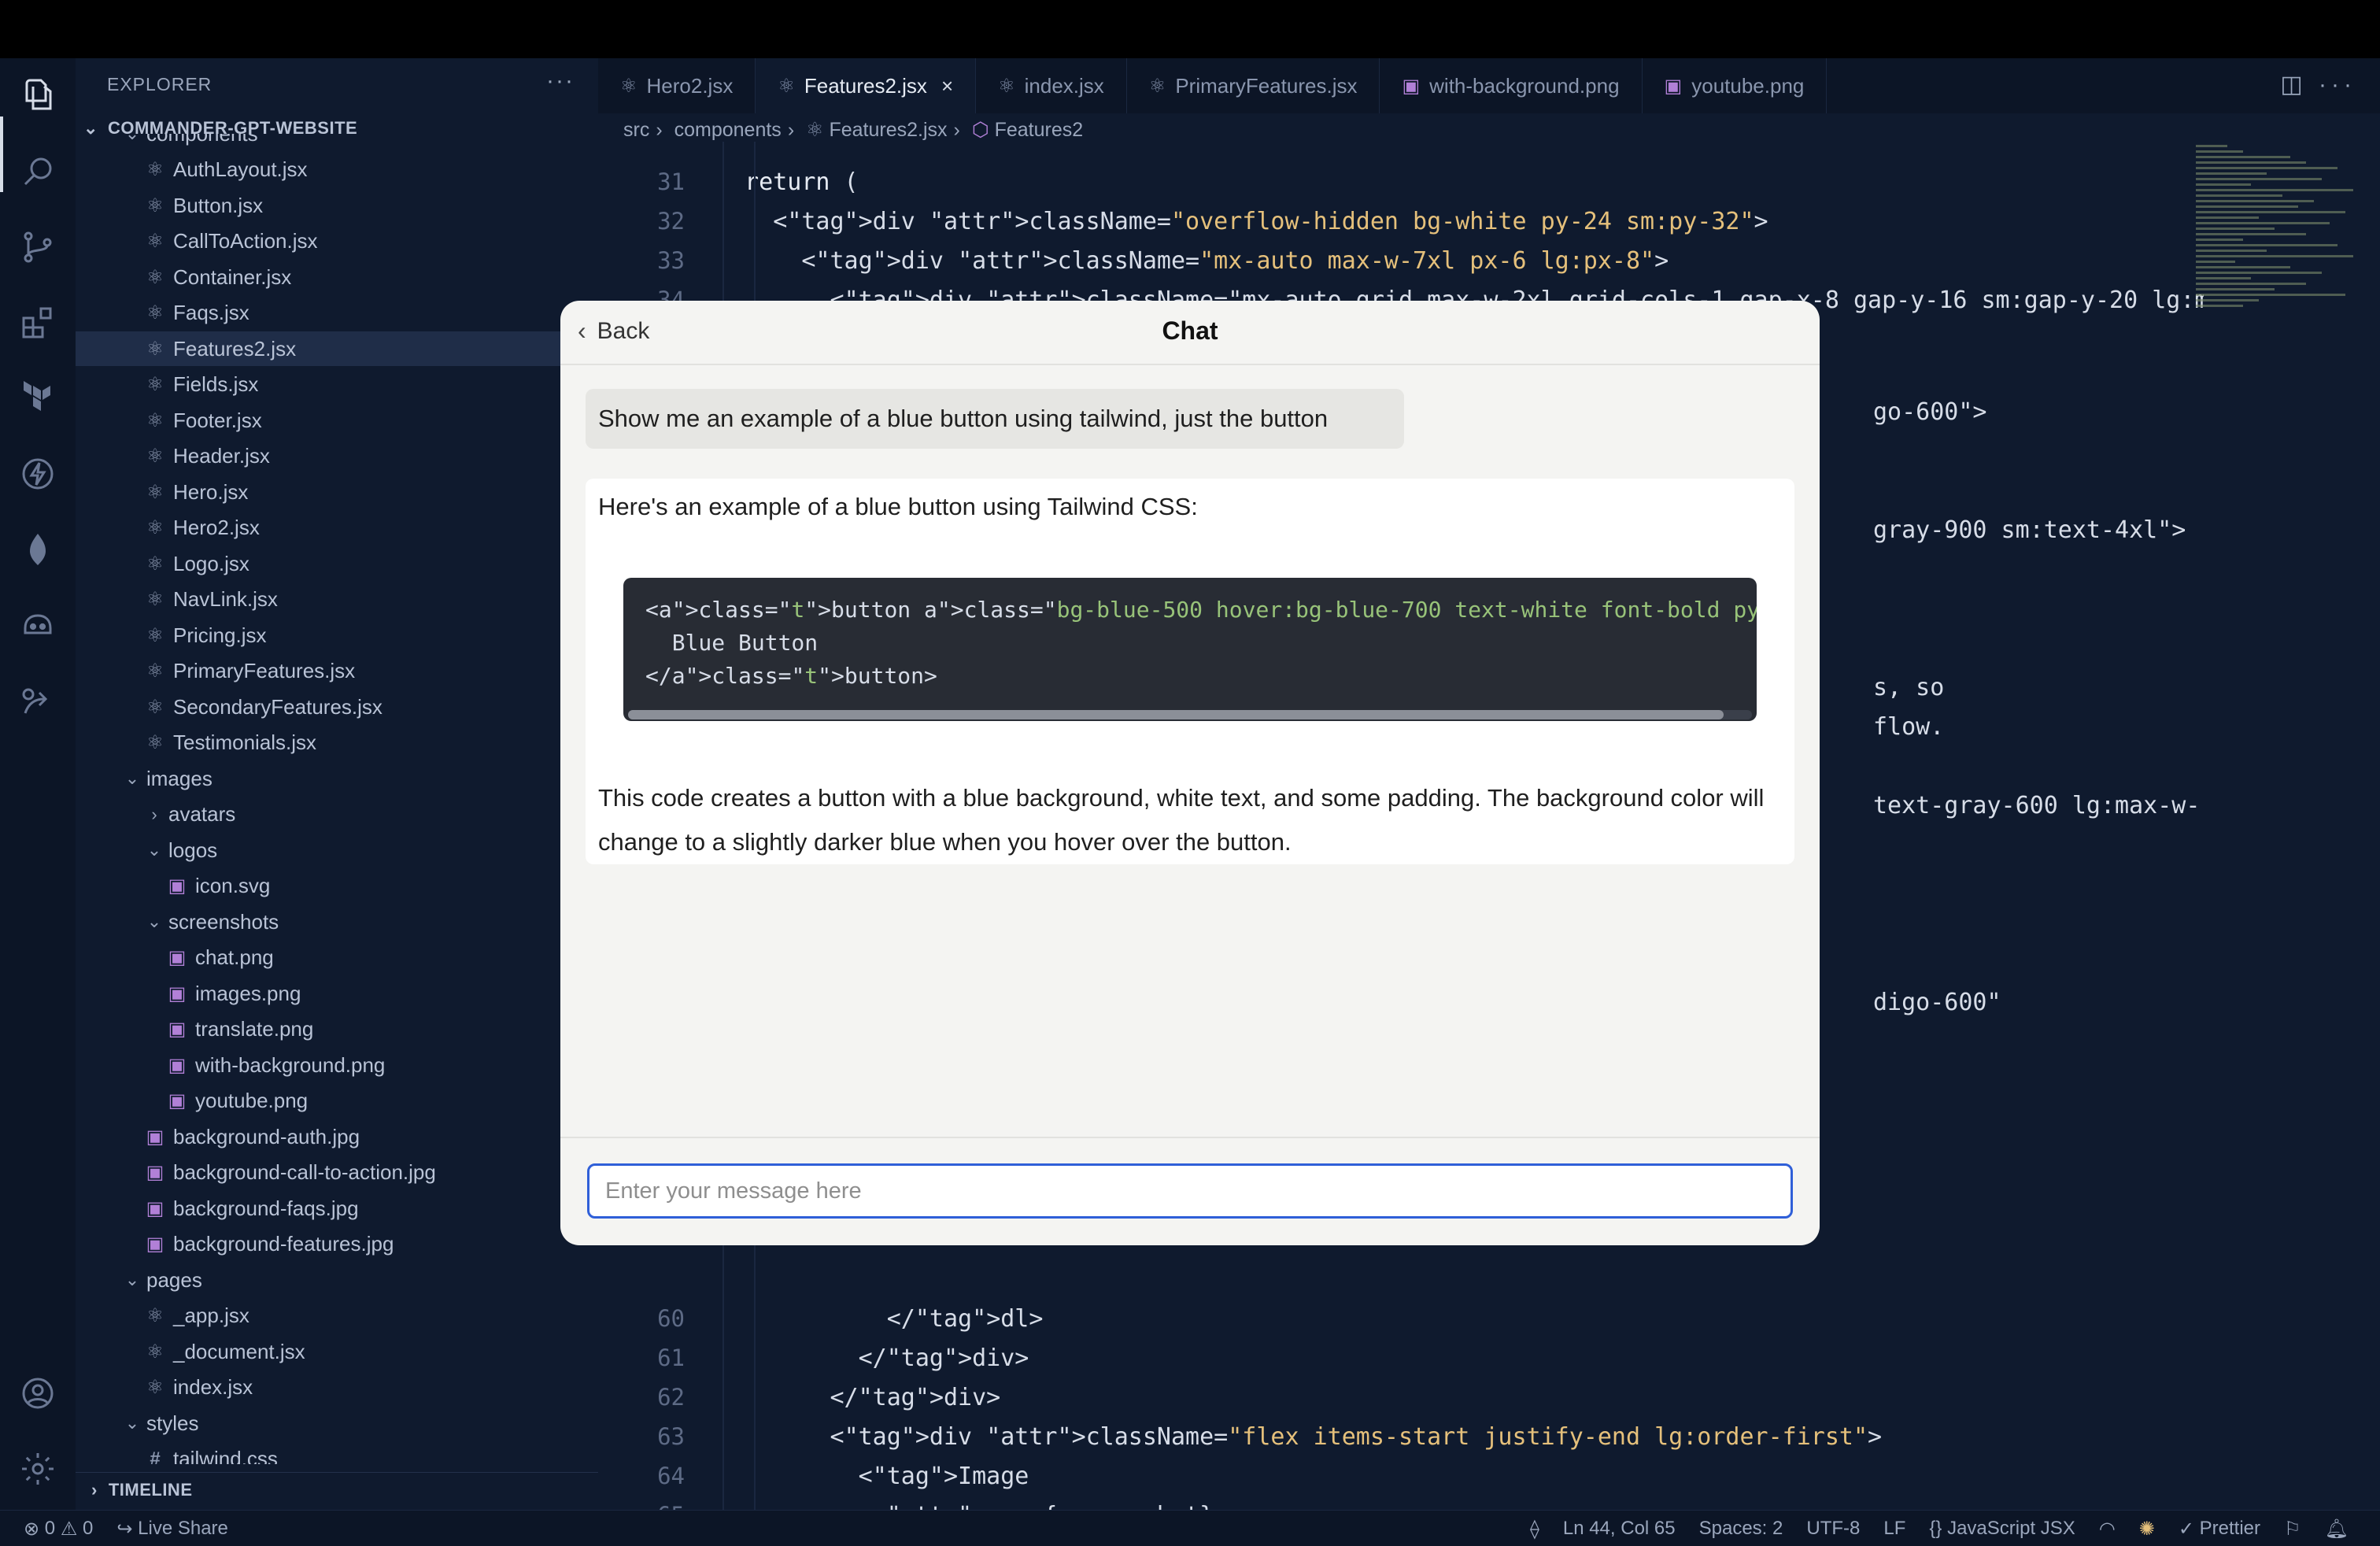 The height and width of the screenshot is (1546, 2380). What do you see at coordinates (337, 1489) in the screenshot?
I see `timeline-section: › TIMELINE` at bounding box center [337, 1489].